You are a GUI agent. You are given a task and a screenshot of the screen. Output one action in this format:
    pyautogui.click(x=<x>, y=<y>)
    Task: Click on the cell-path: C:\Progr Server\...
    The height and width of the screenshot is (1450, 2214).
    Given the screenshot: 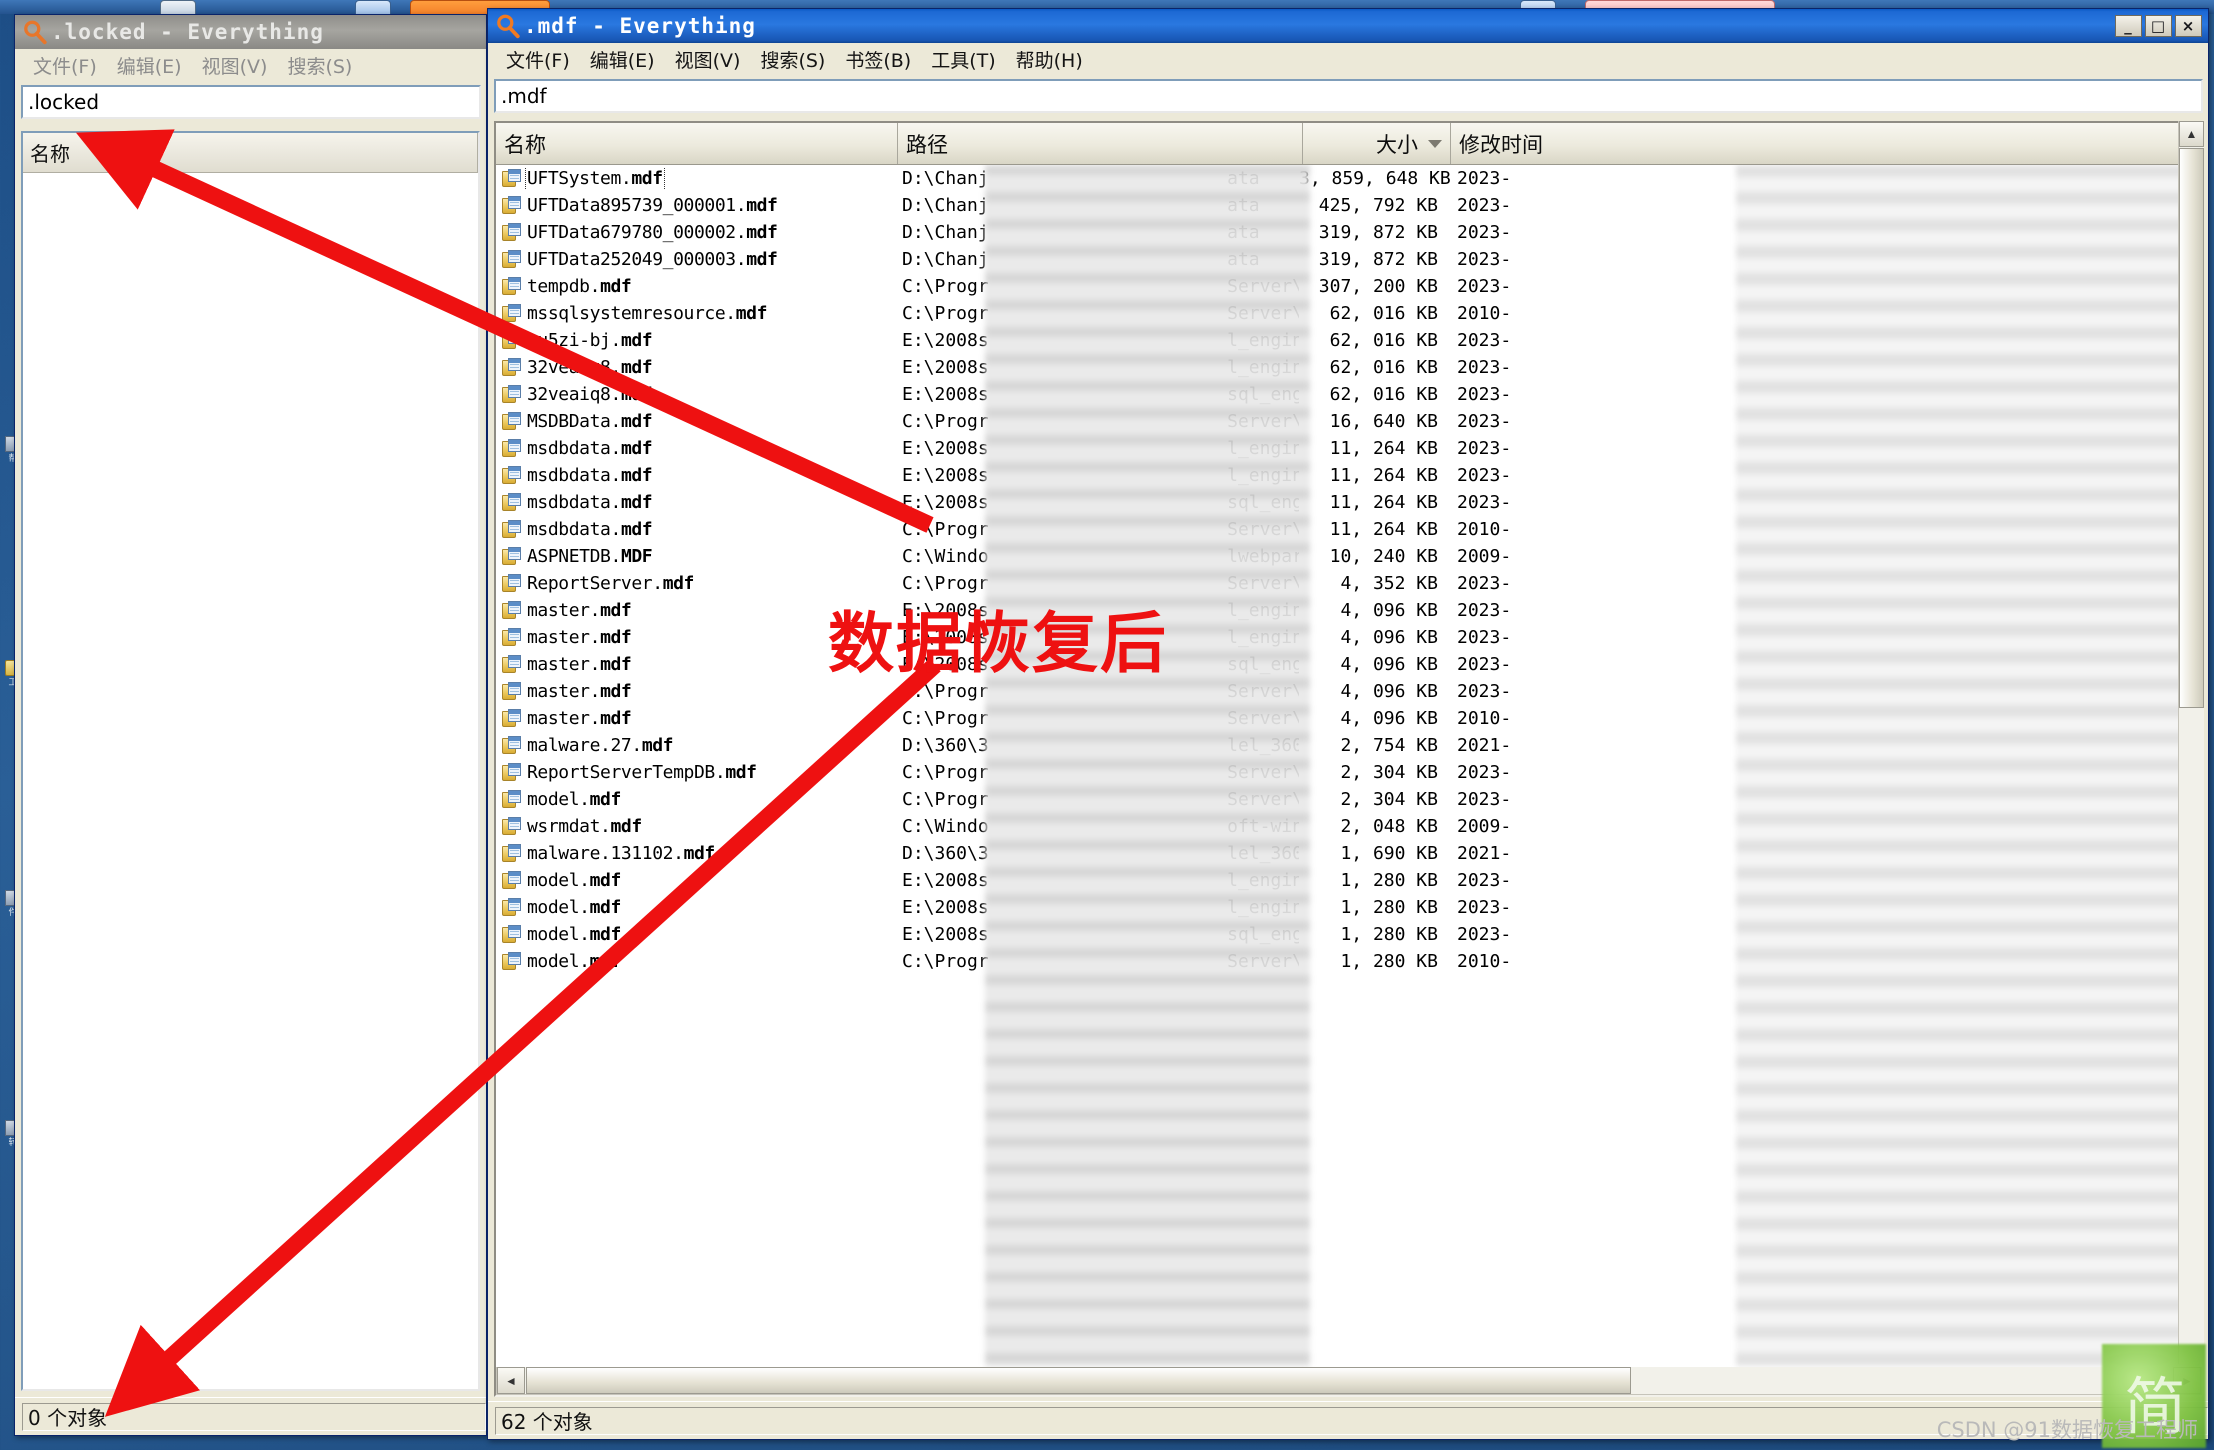 What is the action you would take?
    pyautogui.click(x=1096, y=313)
    